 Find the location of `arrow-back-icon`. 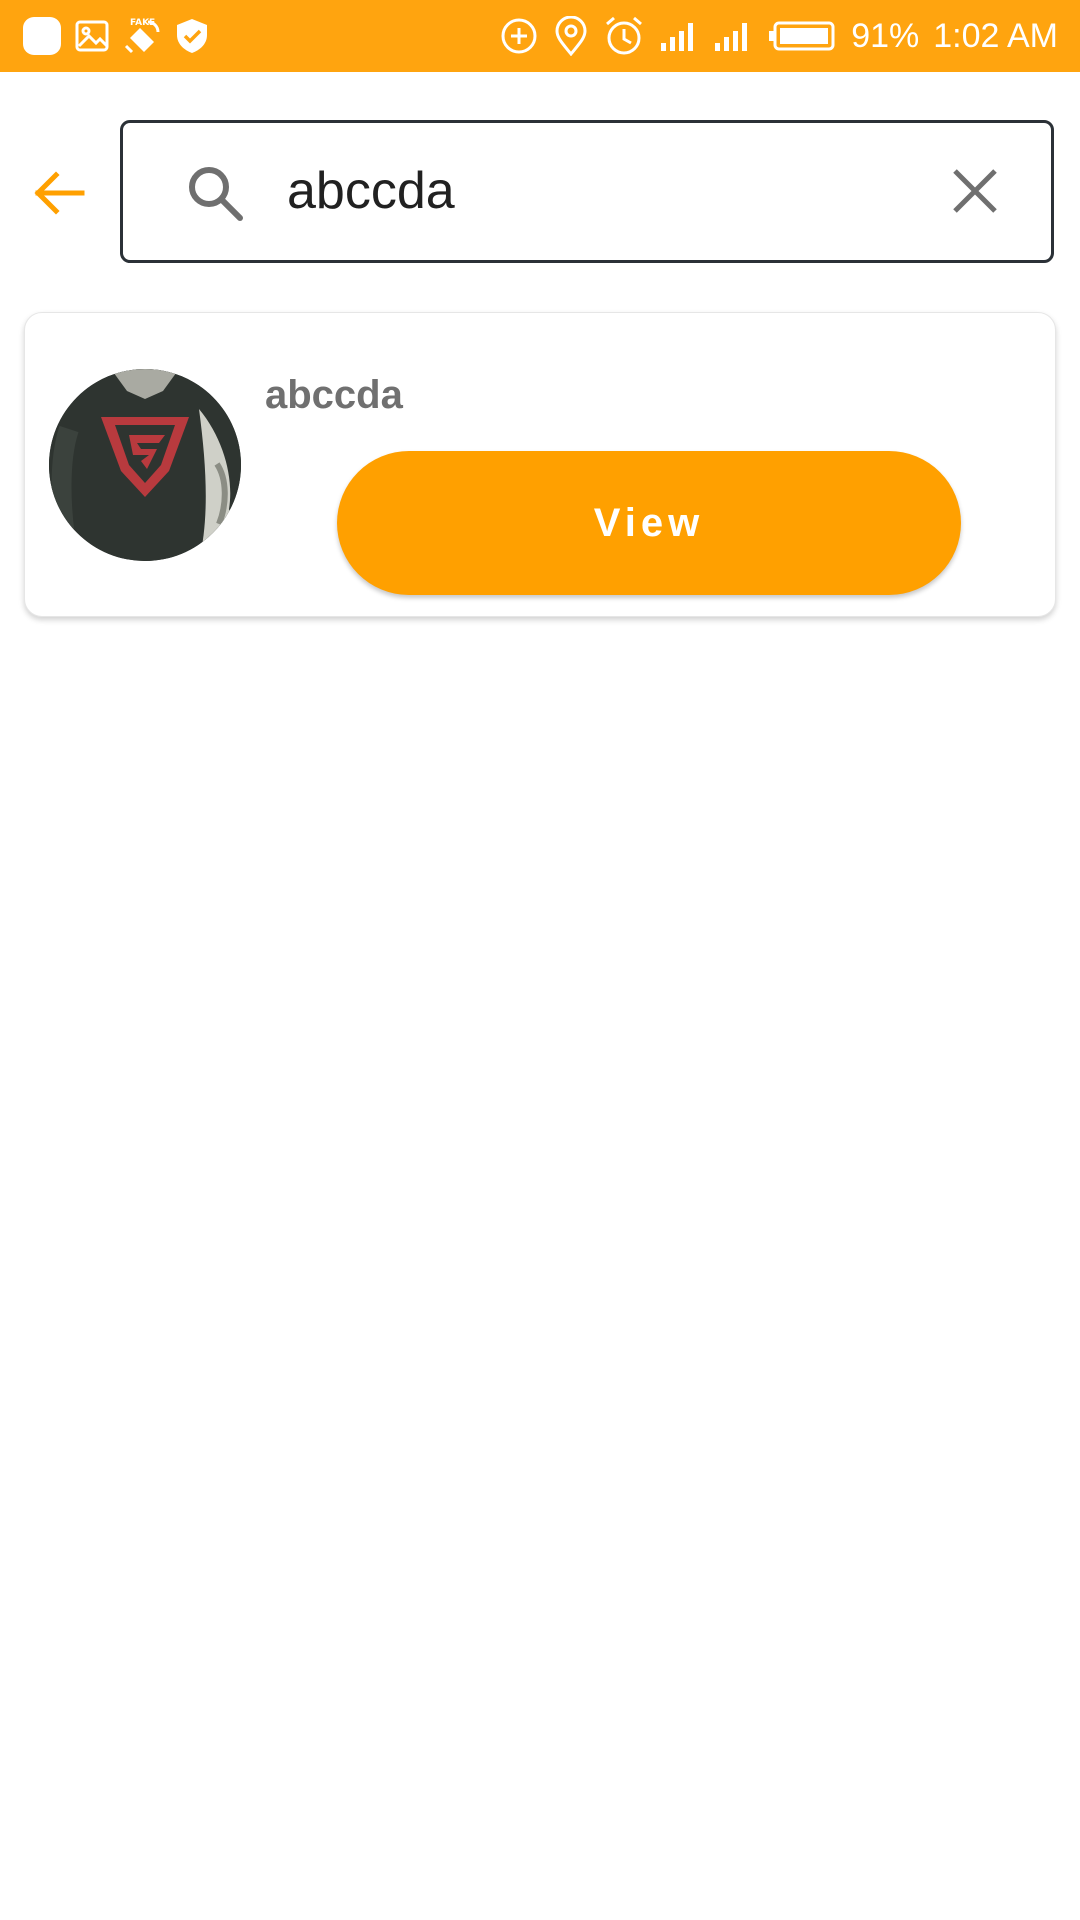

arrow-back-icon is located at coordinates (59, 193).